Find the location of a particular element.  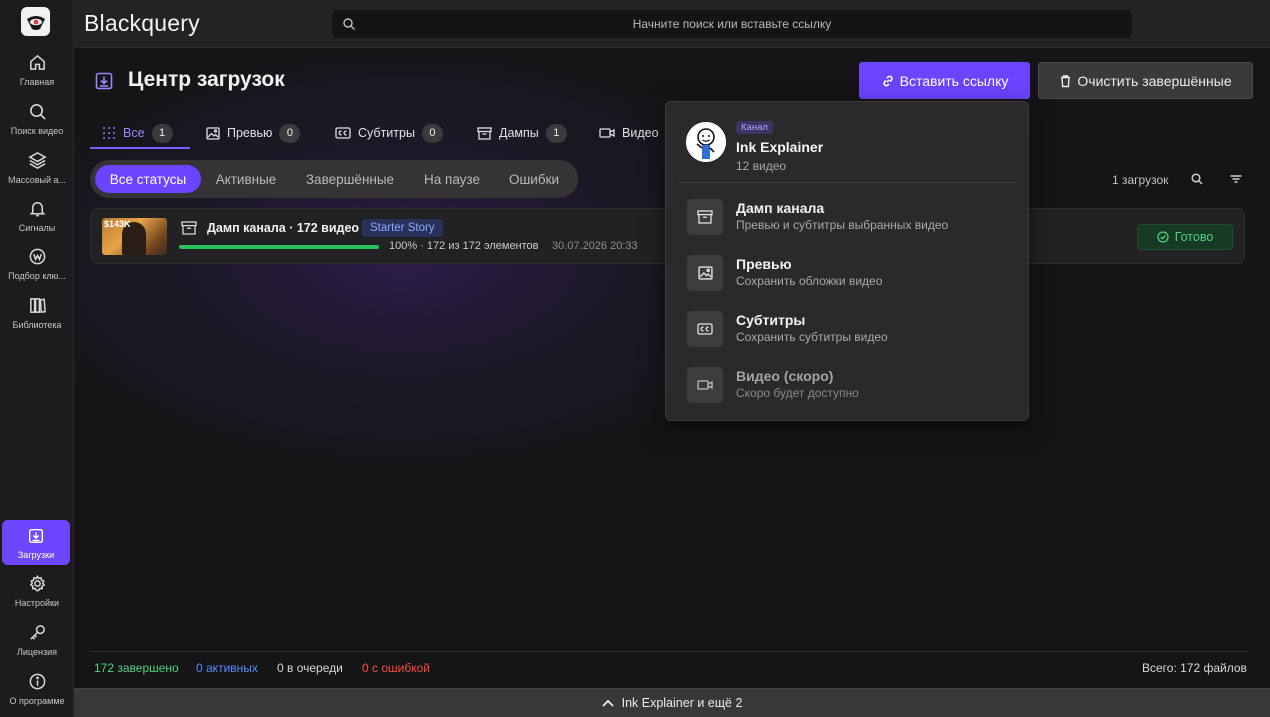

clear-completed-button: Очистить завершённые is located at coordinates (1145, 80).